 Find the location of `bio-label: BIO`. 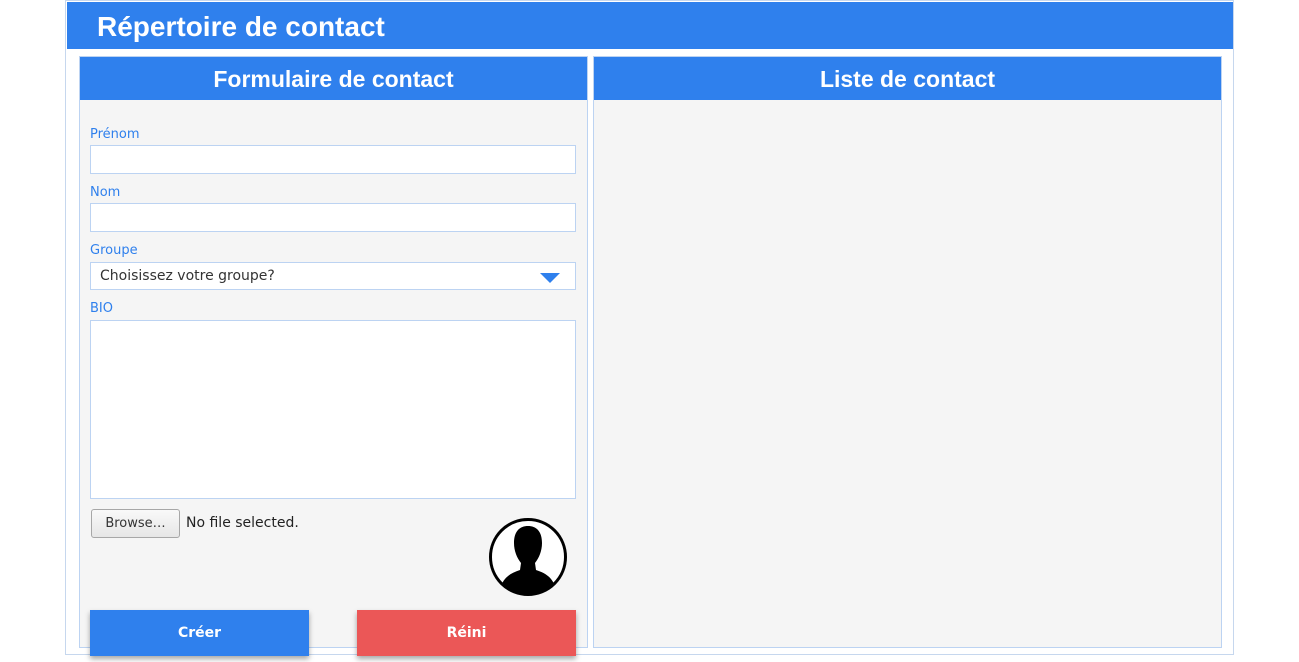

bio-label: BIO is located at coordinates (101, 308).